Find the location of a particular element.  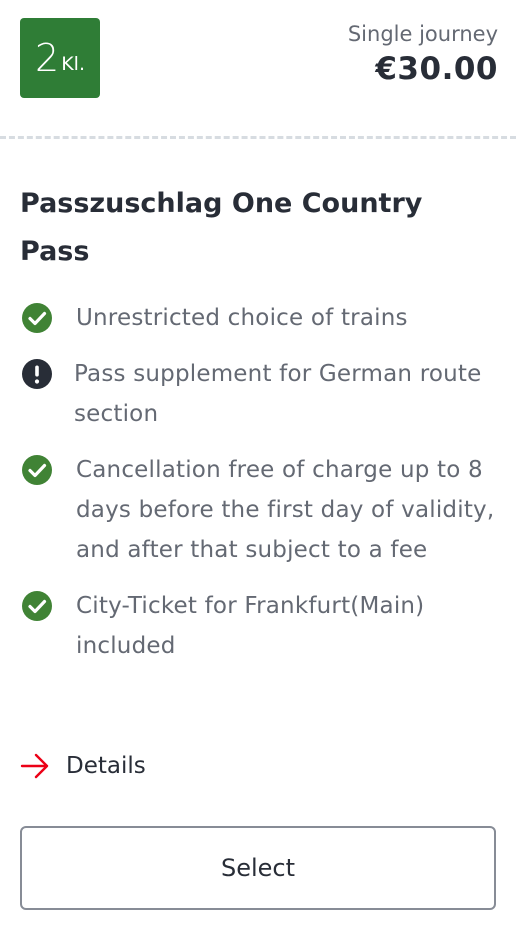

details-link: Details is located at coordinates (83, 766).